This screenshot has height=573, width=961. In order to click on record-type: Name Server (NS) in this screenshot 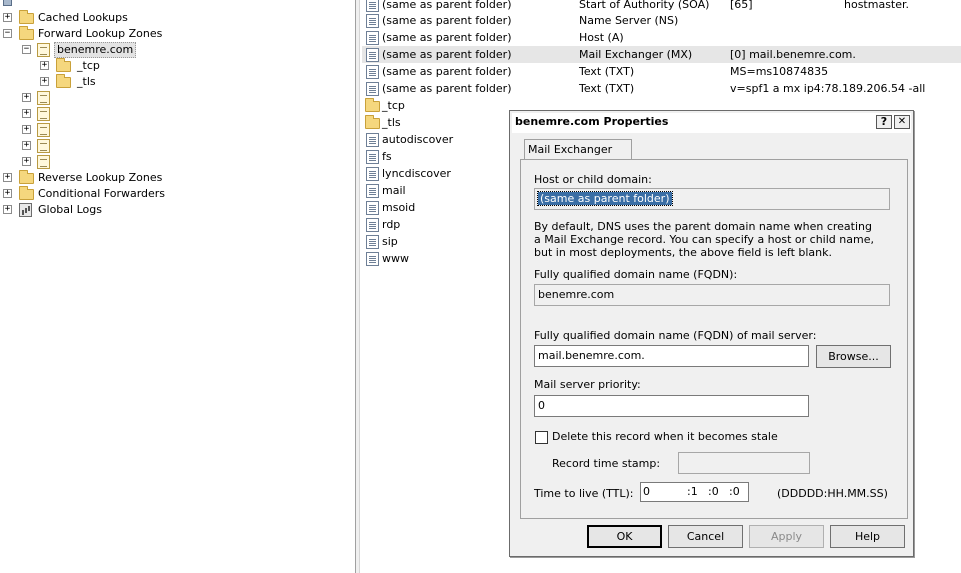, I will do `click(629, 20)`.